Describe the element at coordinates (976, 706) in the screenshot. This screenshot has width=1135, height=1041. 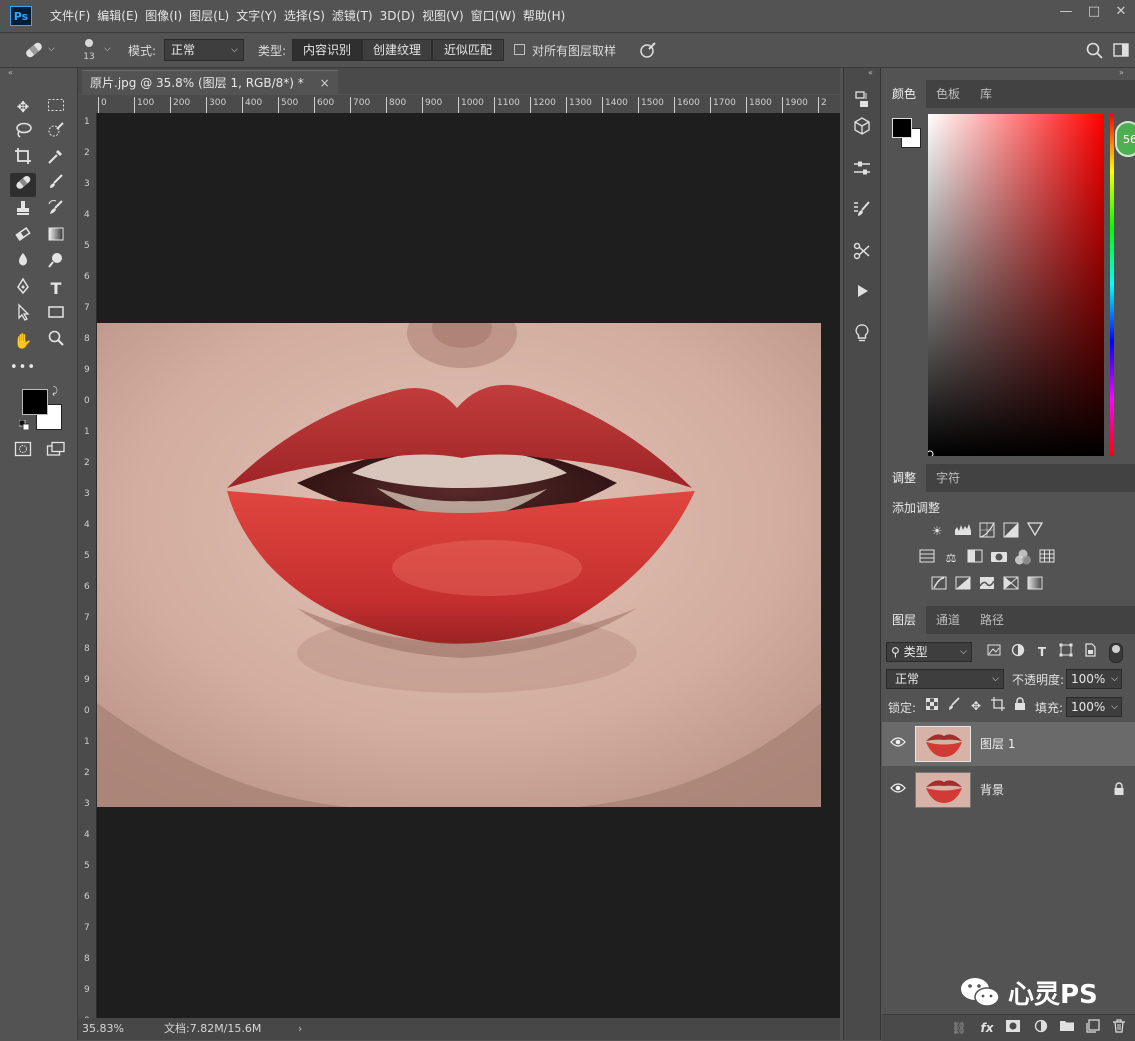
I see `lock-position-icon: ✥` at that location.